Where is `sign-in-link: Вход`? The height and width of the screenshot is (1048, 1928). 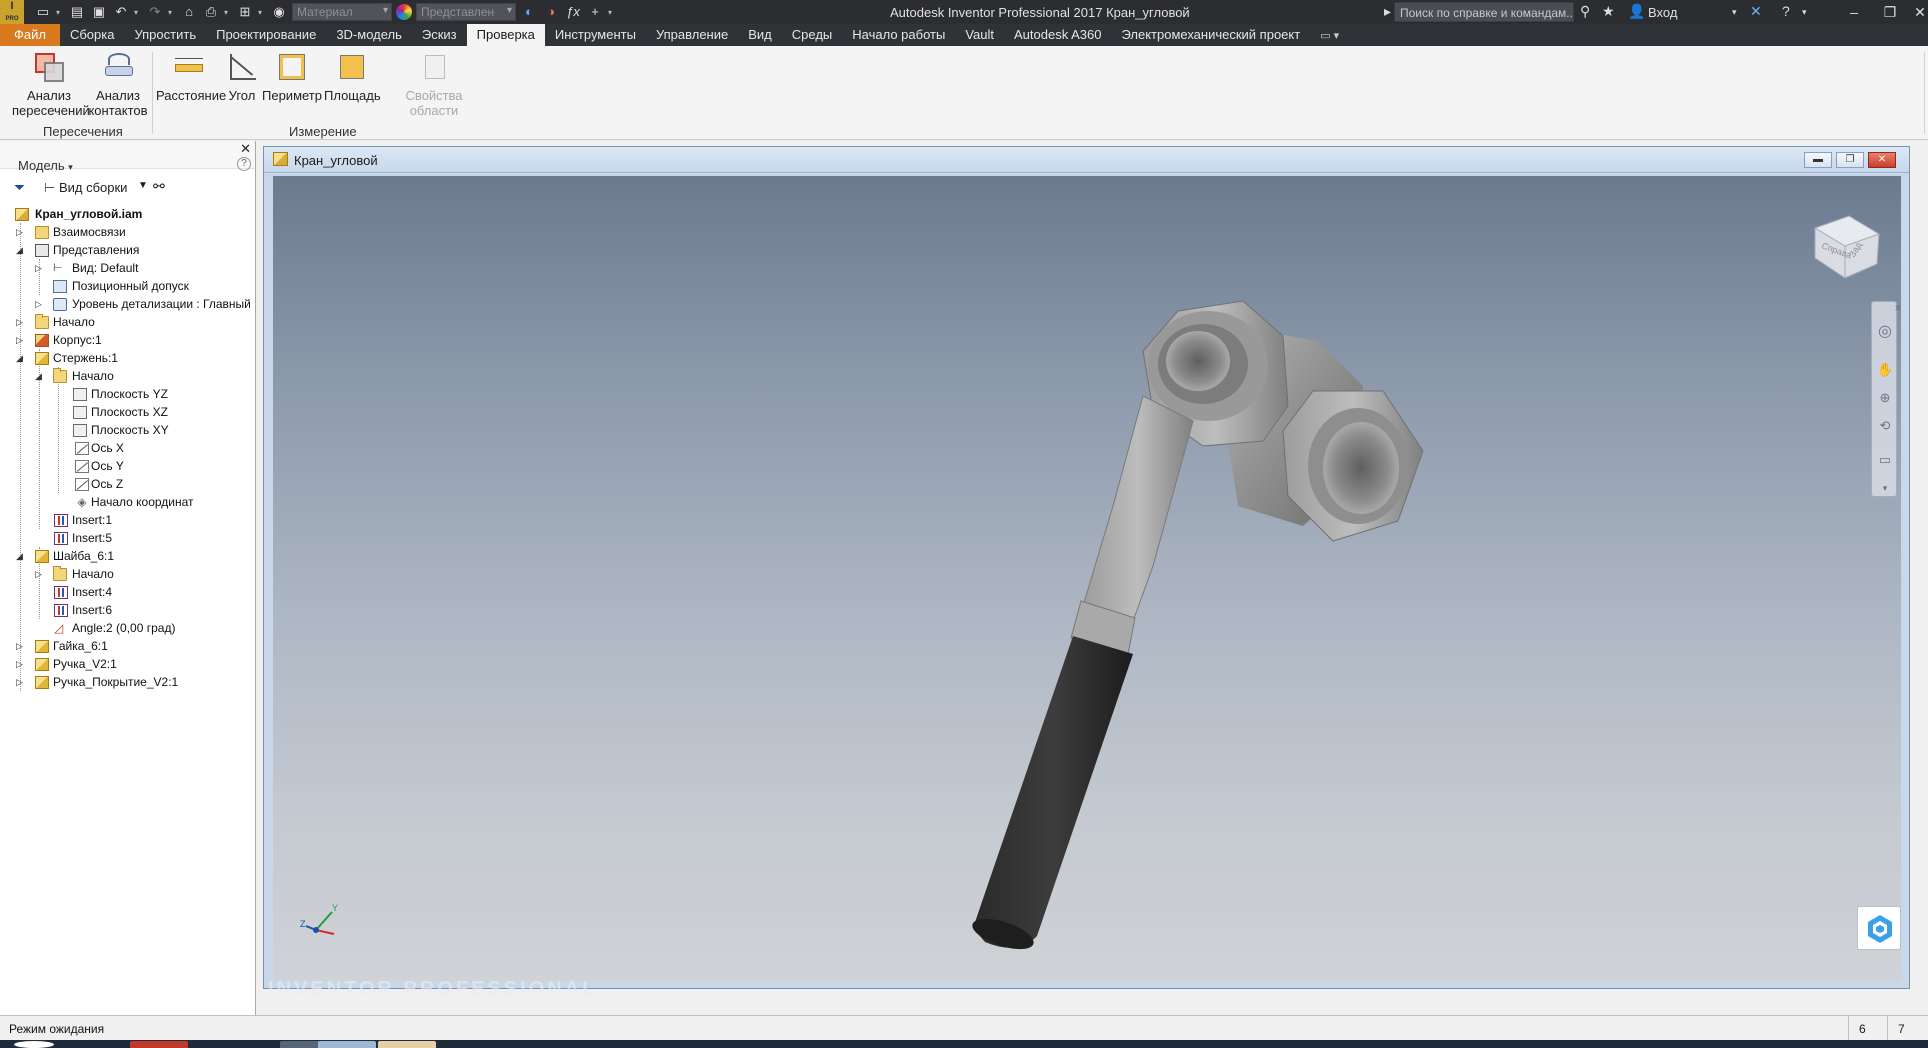 sign-in-link: Вход is located at coordinates (1662, 12).